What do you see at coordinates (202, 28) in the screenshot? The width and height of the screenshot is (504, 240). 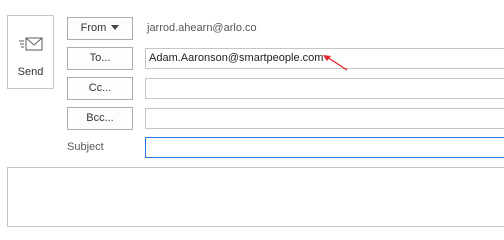 I see `from-address: jarrod.ahearn@arlo.co` at bounding box center [202, 28].